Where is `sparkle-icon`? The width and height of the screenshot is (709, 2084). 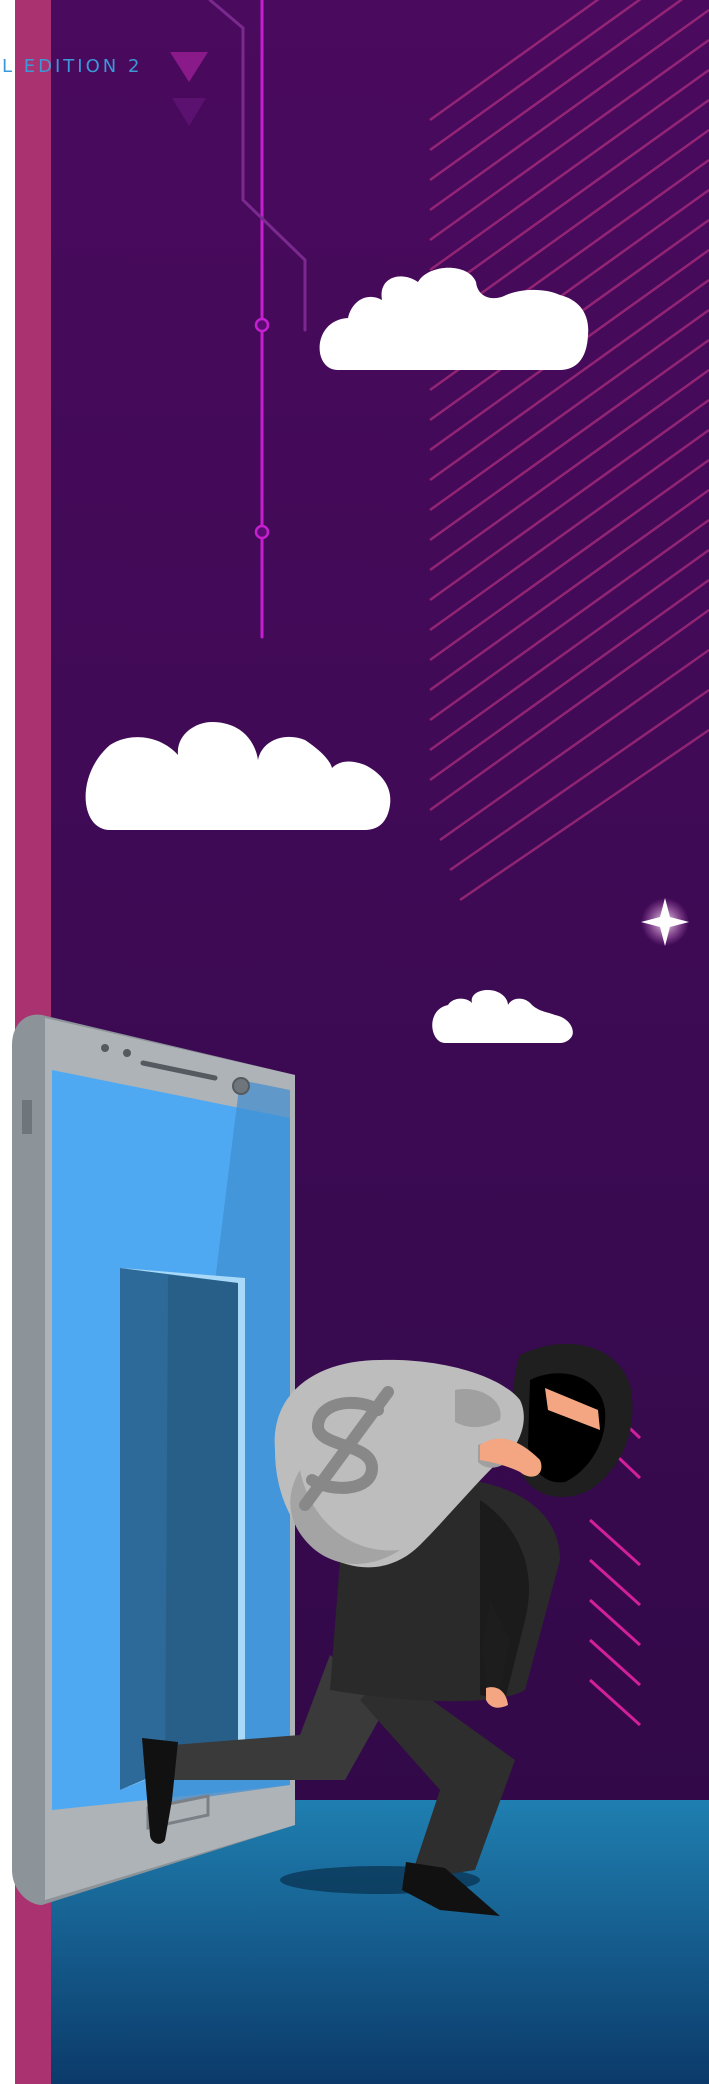
sparkle-icon is located at coordinates (665, 922).